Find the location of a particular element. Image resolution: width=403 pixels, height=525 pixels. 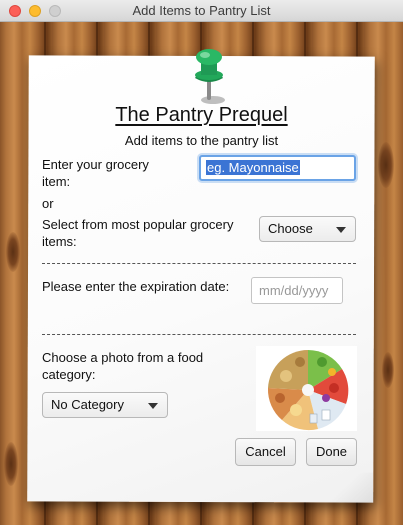

grocery-item-label: Enter your grocery item: is located at coordinates (95, 173).